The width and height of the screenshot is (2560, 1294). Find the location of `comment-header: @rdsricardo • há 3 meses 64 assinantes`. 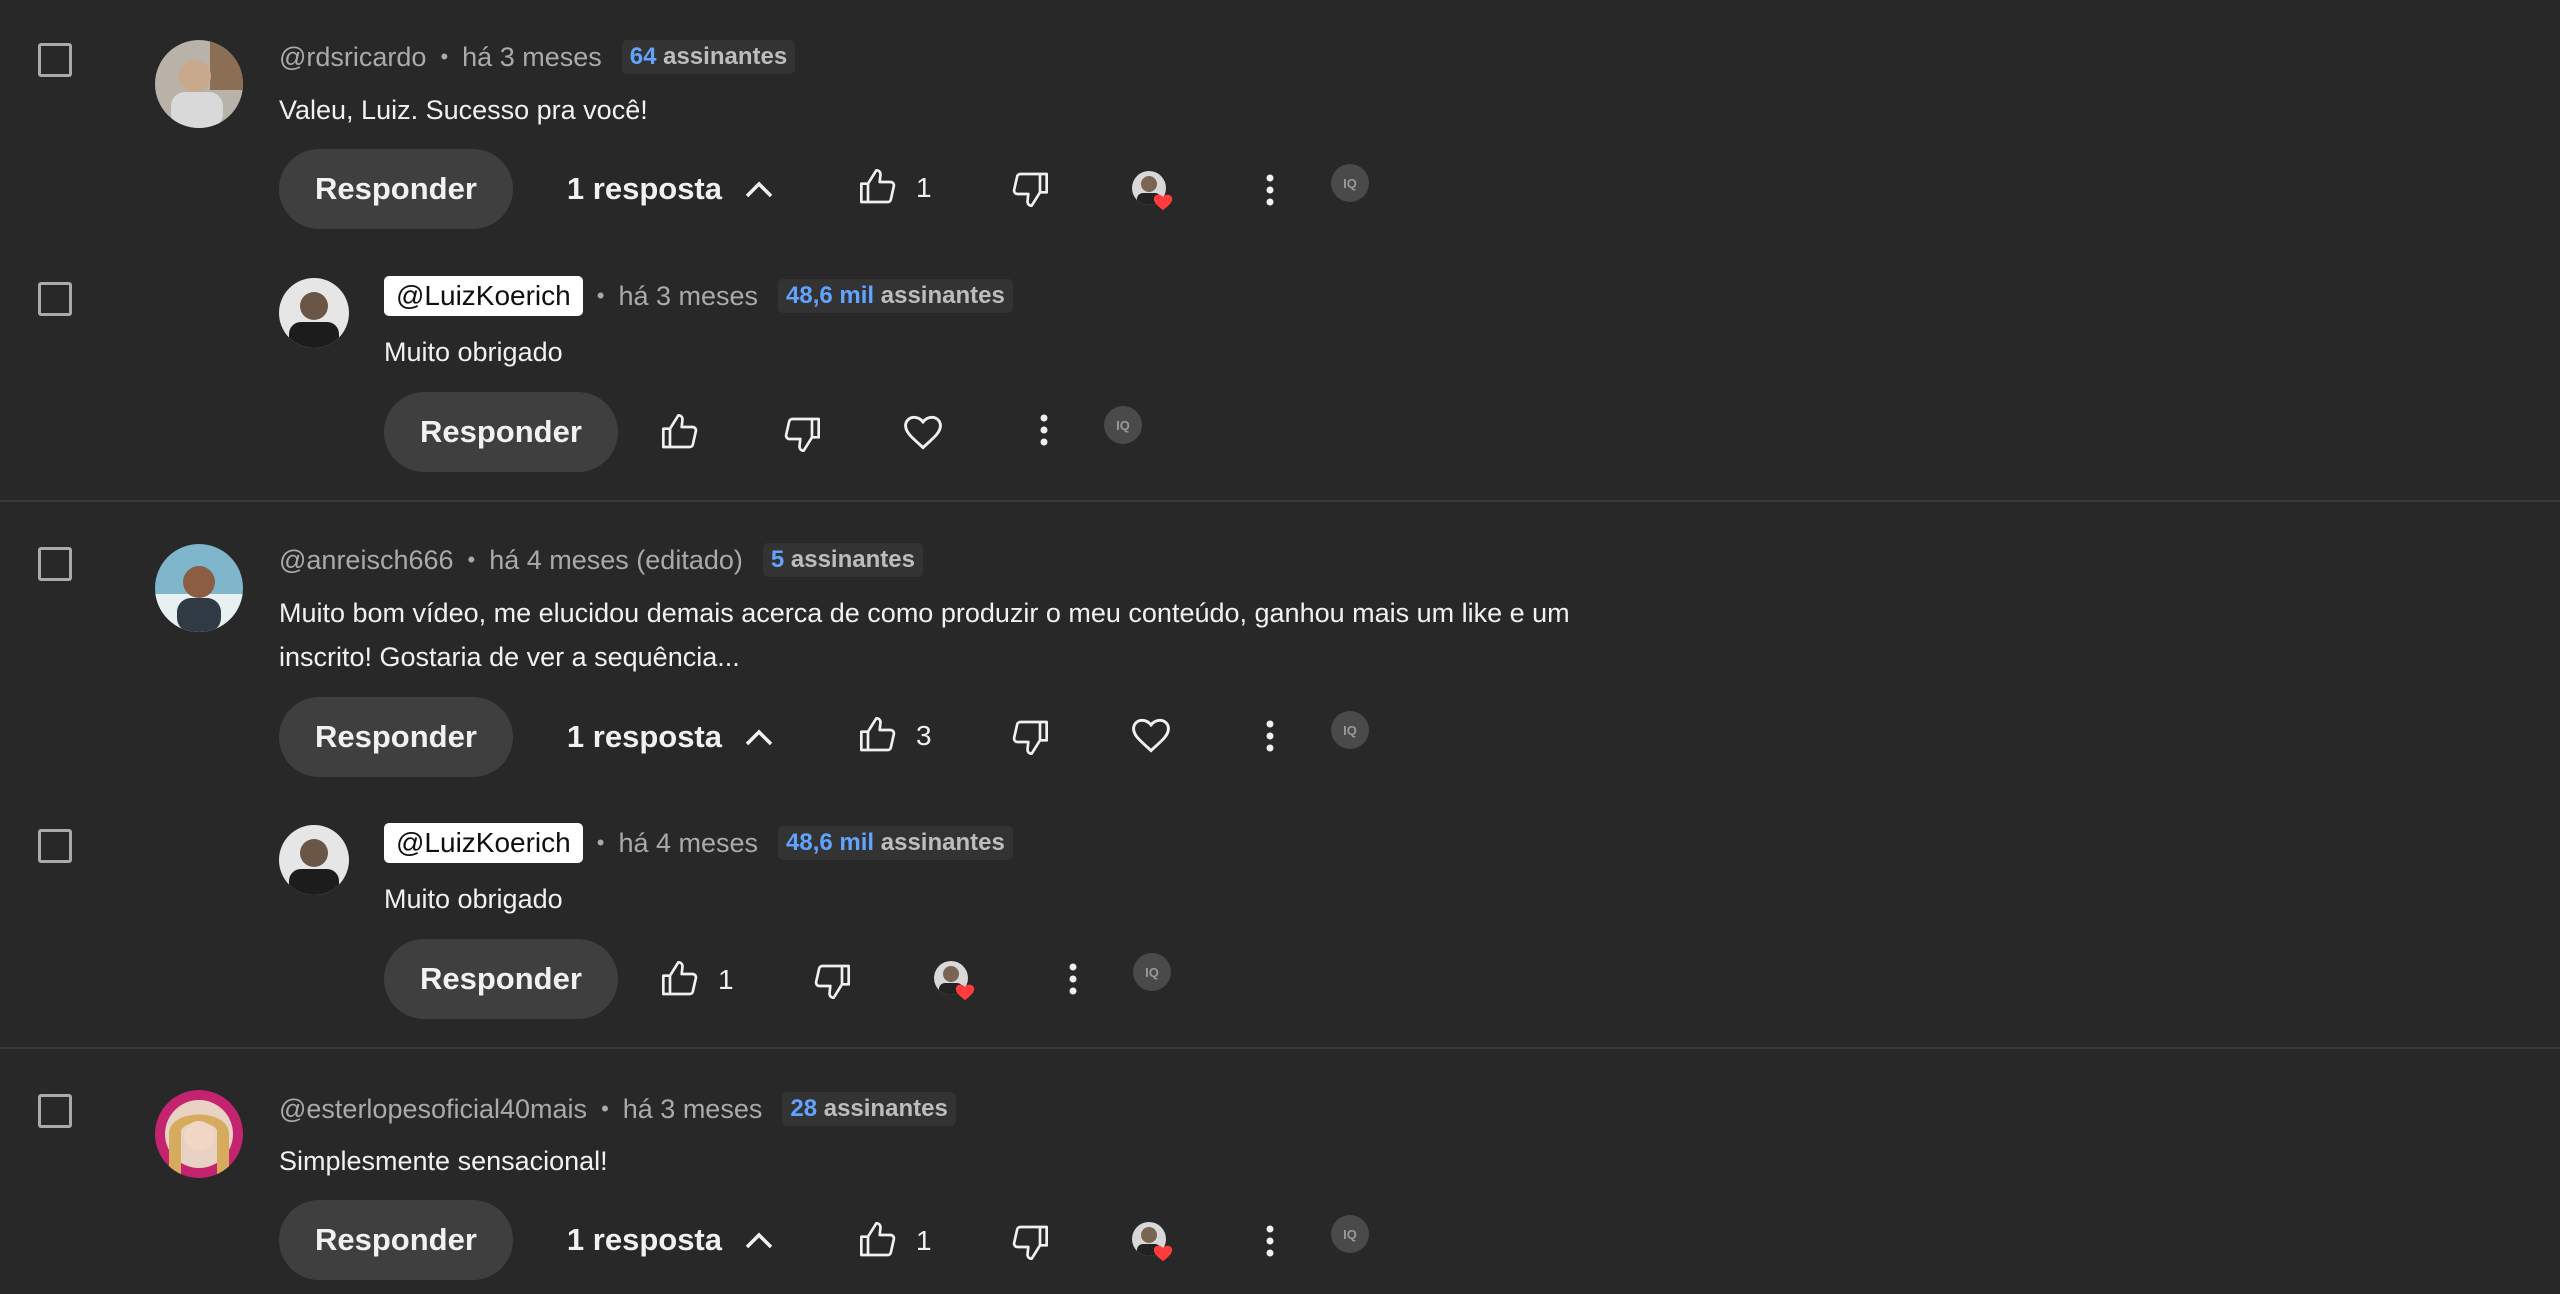

comment-header: @rdsricardo • há 3 meses 64 assinantes is located at coordinates (537, 57).